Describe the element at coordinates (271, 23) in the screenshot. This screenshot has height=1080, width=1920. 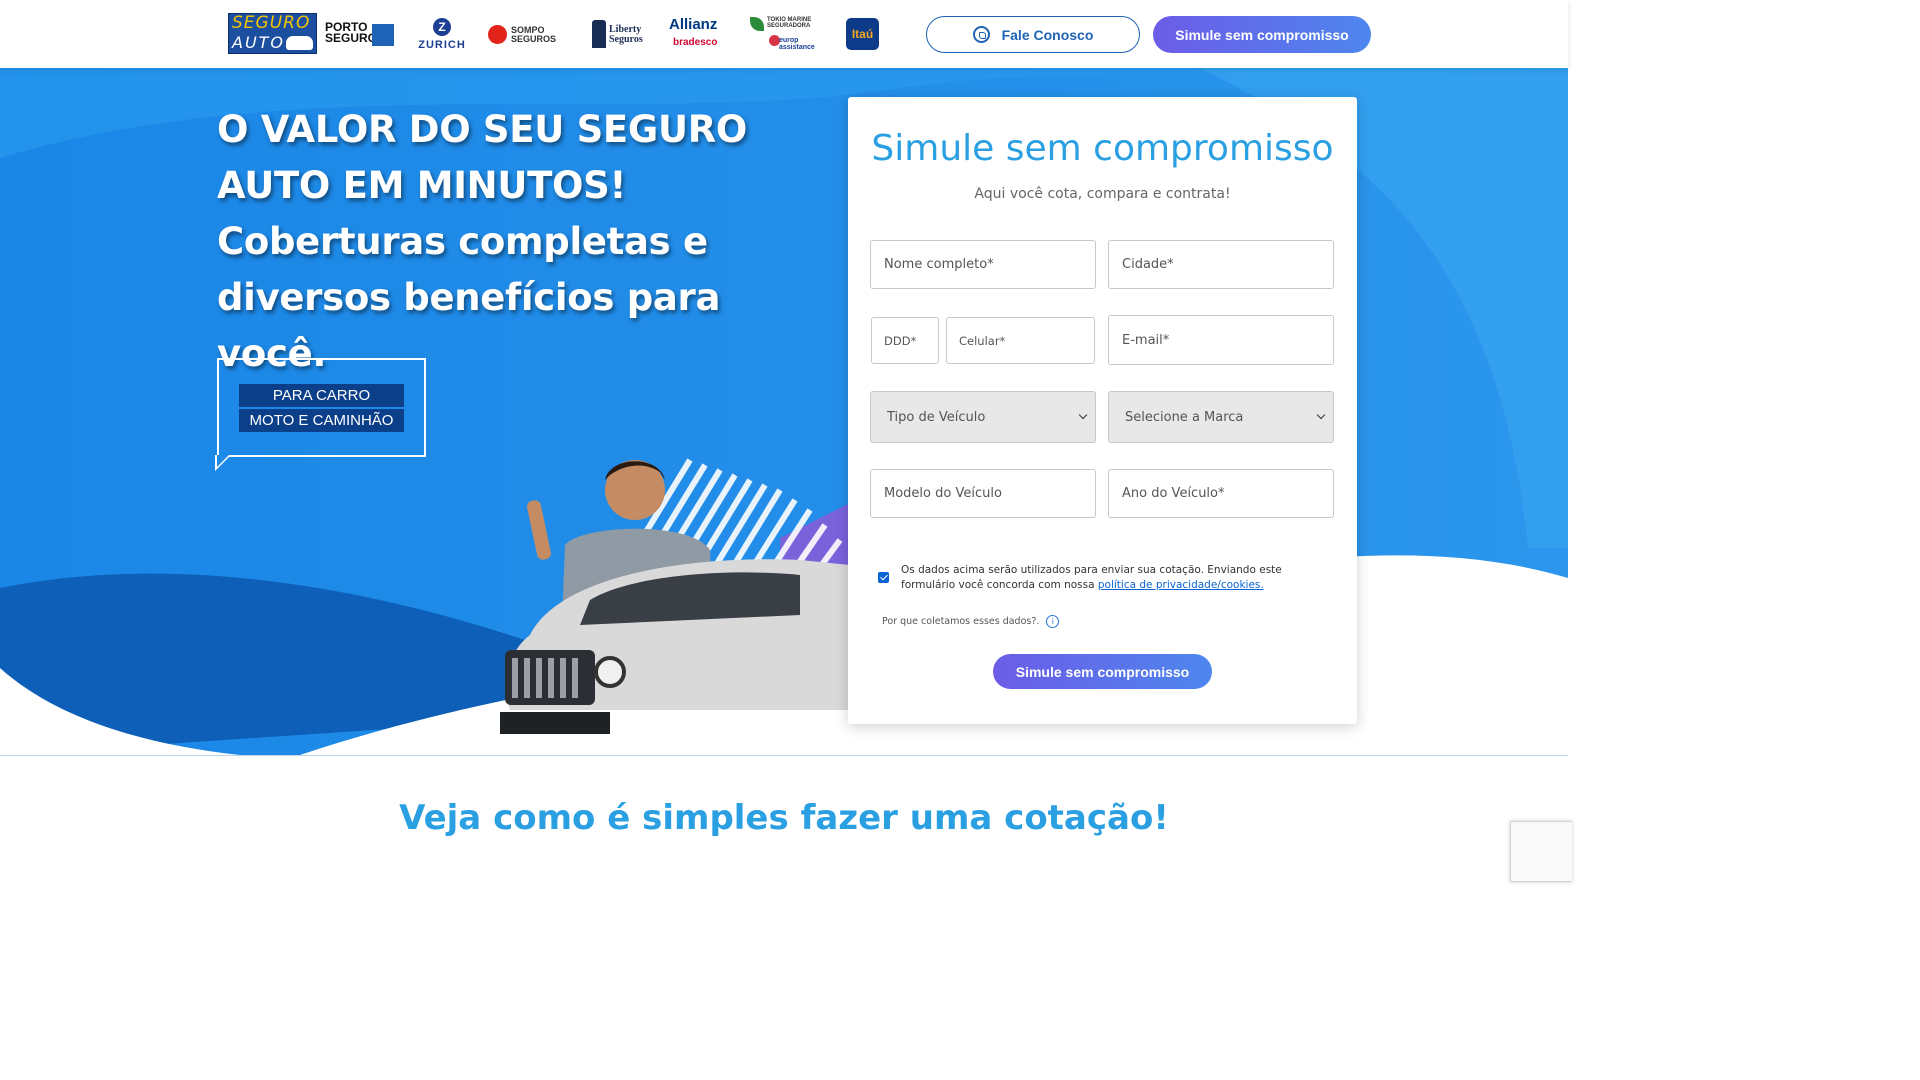
I see `logo-line1: SEGURO` at that location.